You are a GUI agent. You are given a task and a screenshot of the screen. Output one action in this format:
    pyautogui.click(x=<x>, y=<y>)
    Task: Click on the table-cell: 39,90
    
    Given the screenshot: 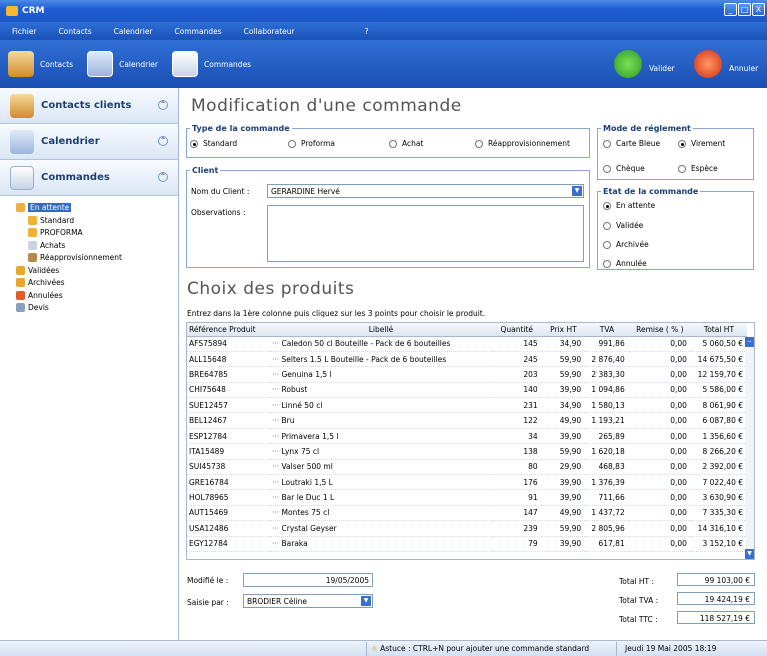 What is the action you would take?
    pyautogui.click(x=563, y=390)
    